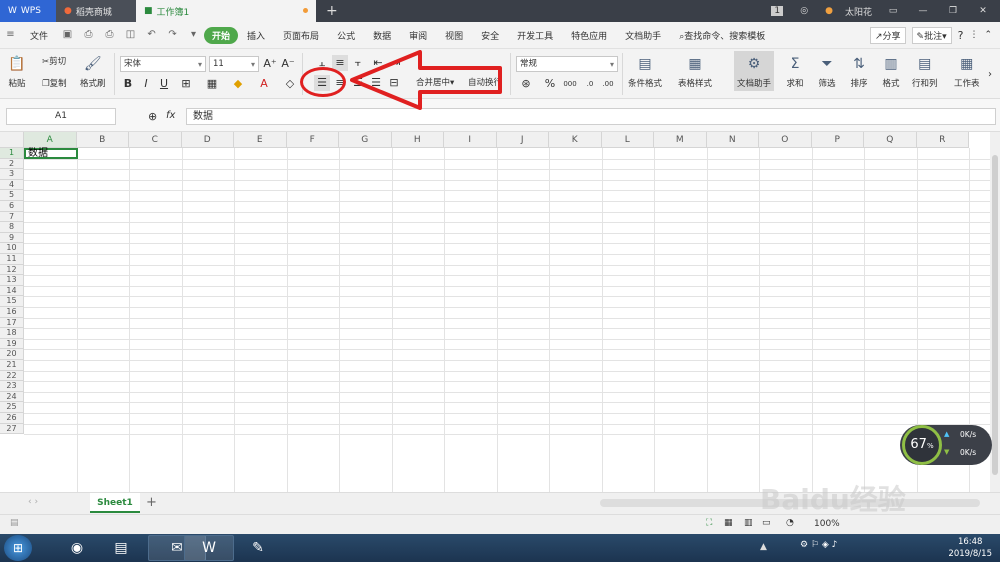 This screenshot has height=562, width=1000. Describe the element at coordinates (923, 11) in the screenshot. I see `minimize-icon: —` at that location.